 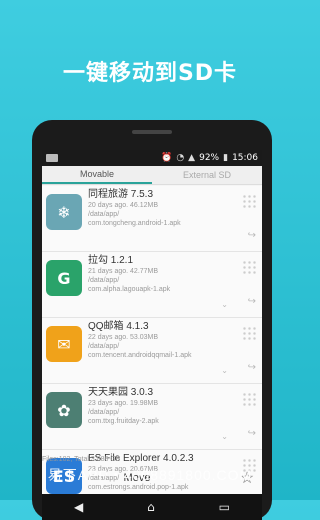 I want to click on battery-icon: ▮, so click(x=226, y=157).